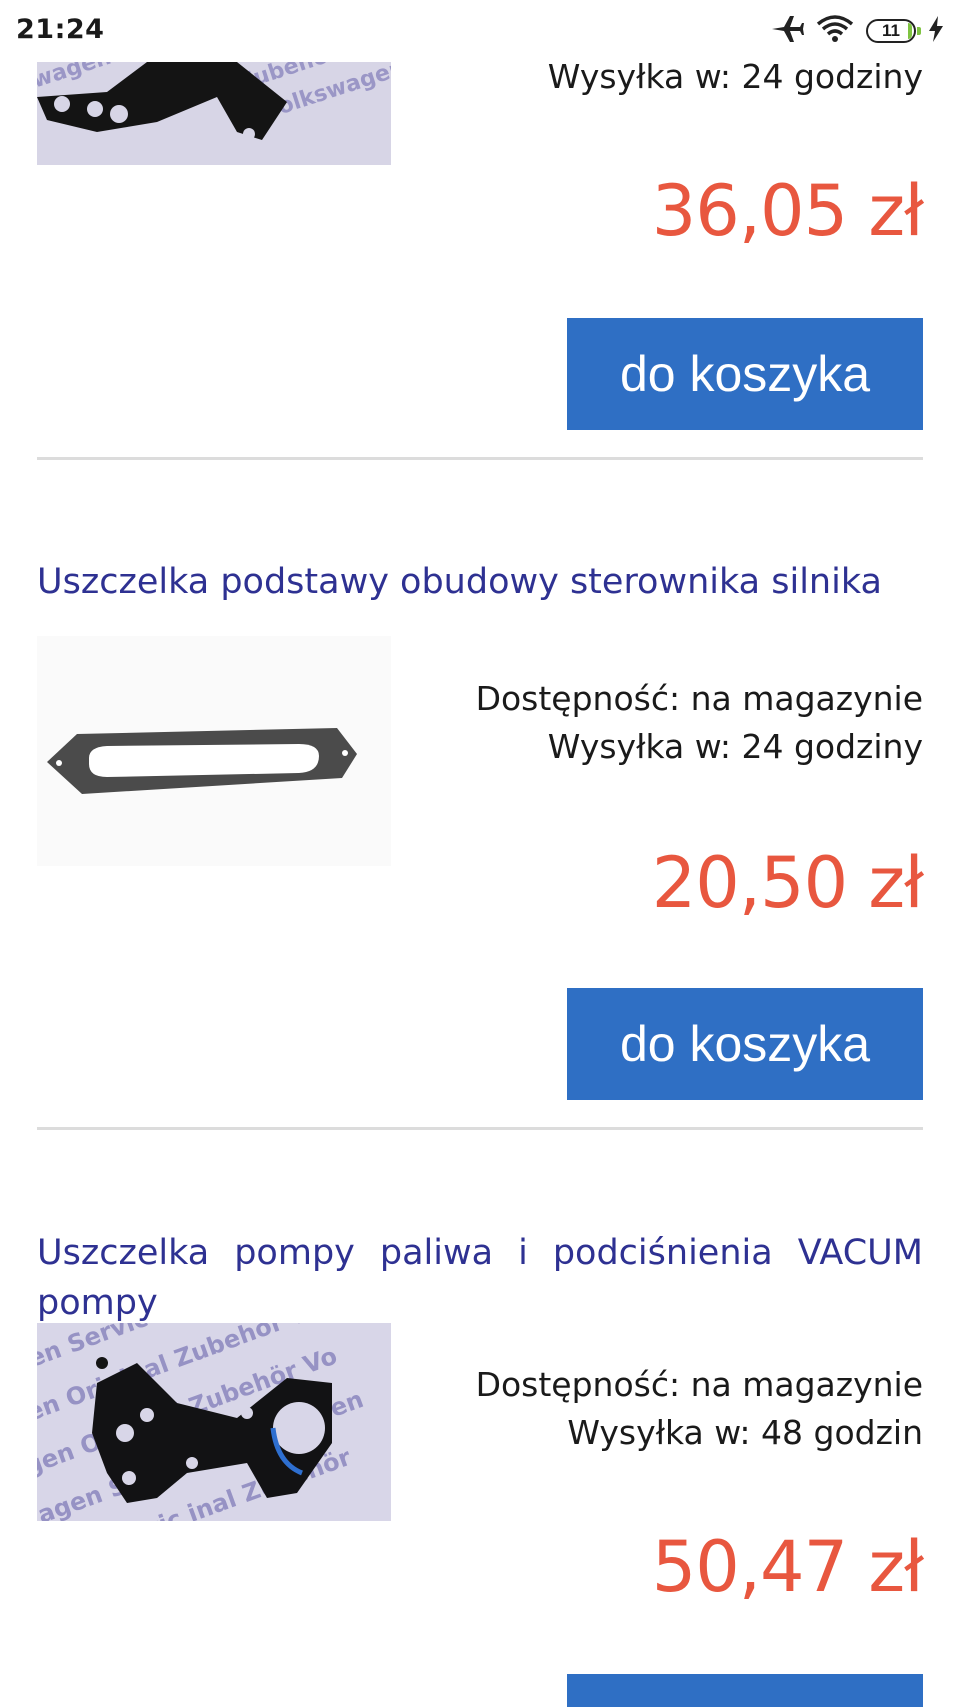 This screenshot has width=960, height=1707. Describe the element at coordinates (910, 31) in the screenshot. I see `battery-level` at that location.